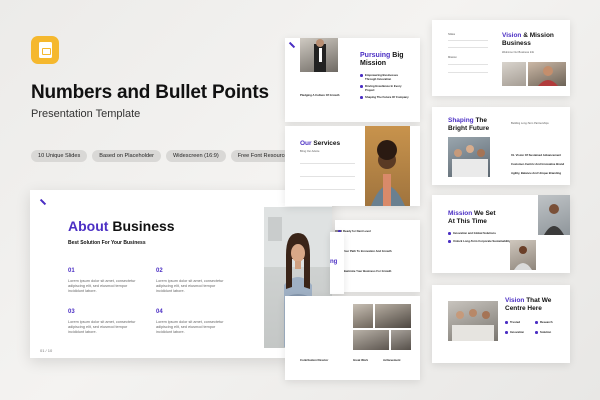 The height and width of the screenshot is (400, 600). Describe the element at coordinates (472, 217) in the screenshot. I see `mission-time-title: Mission We Set At This Time` at that location.